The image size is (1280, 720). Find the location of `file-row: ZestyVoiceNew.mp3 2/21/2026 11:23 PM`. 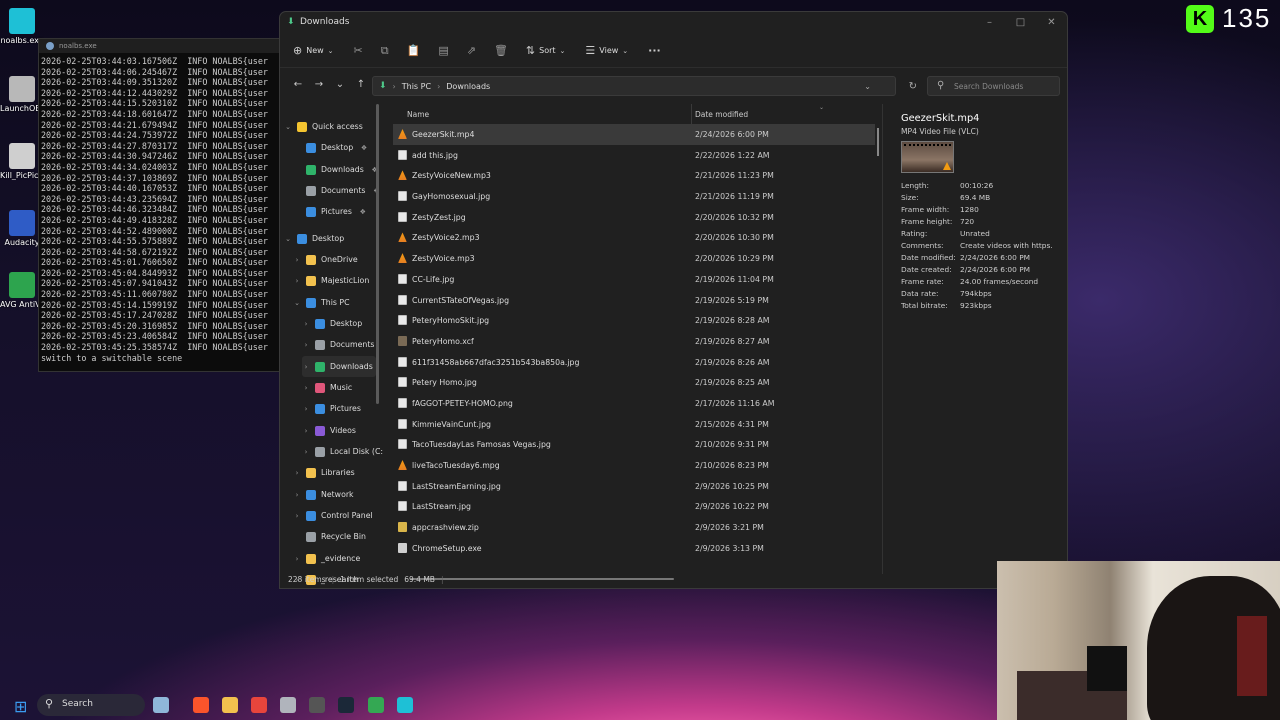

file-row: ZestyVoiceNew.mp3 2/21/2026 11:23 PM is located at coordinates (634, 175).